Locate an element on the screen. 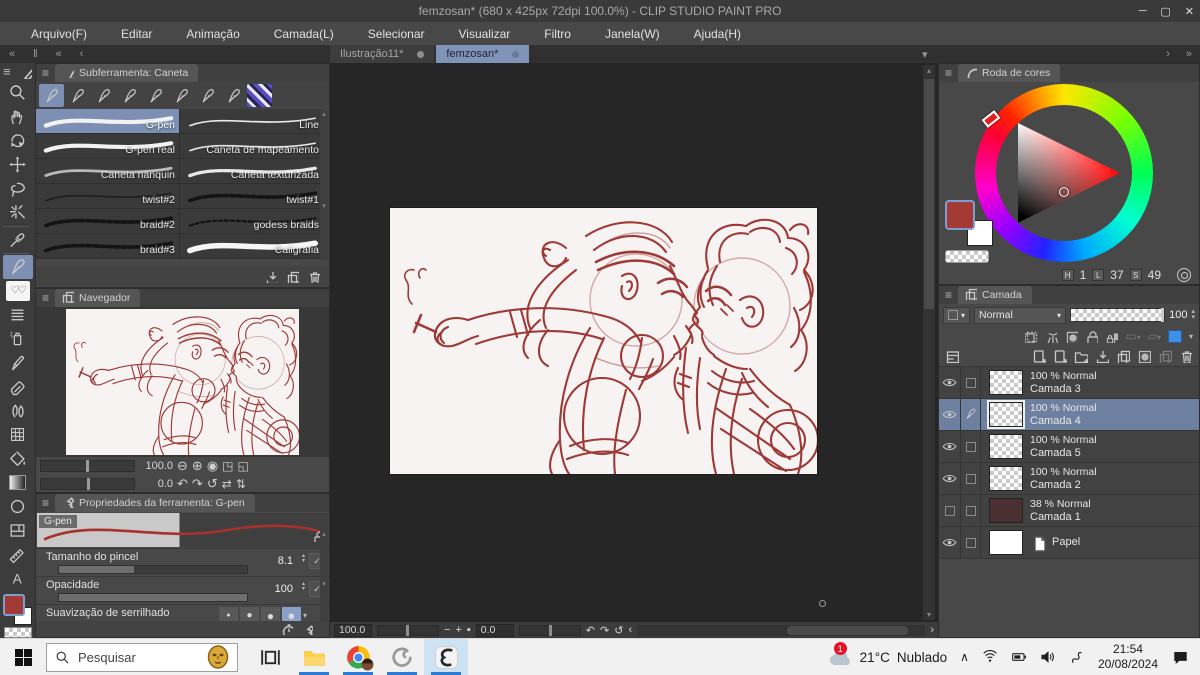  move-tool is located at coordinates (18, 165).